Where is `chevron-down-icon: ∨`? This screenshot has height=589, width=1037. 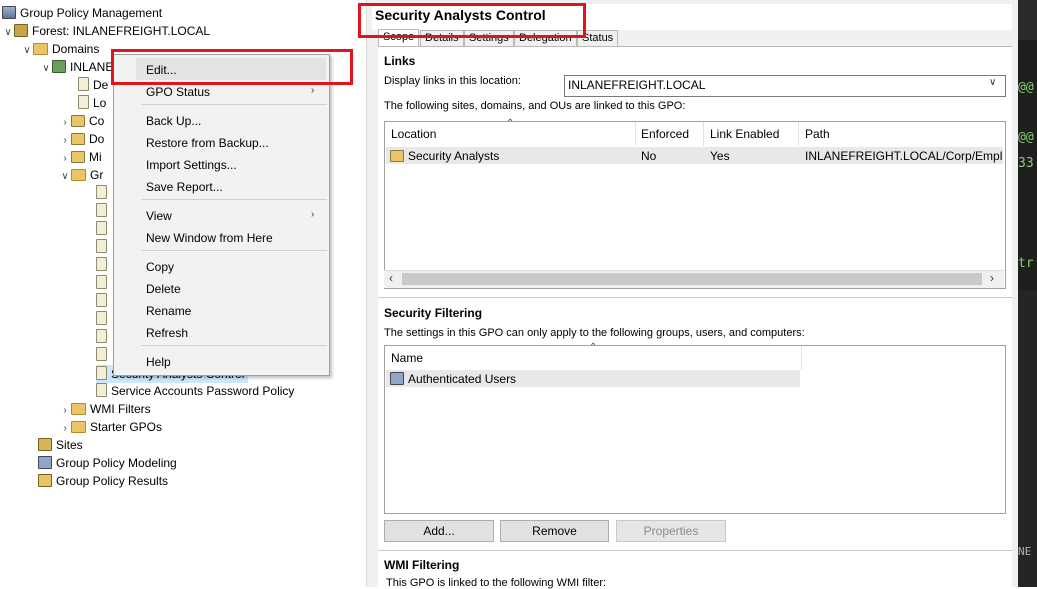 chevron-down-icon: ∨ is located at coordinates (992, 82).